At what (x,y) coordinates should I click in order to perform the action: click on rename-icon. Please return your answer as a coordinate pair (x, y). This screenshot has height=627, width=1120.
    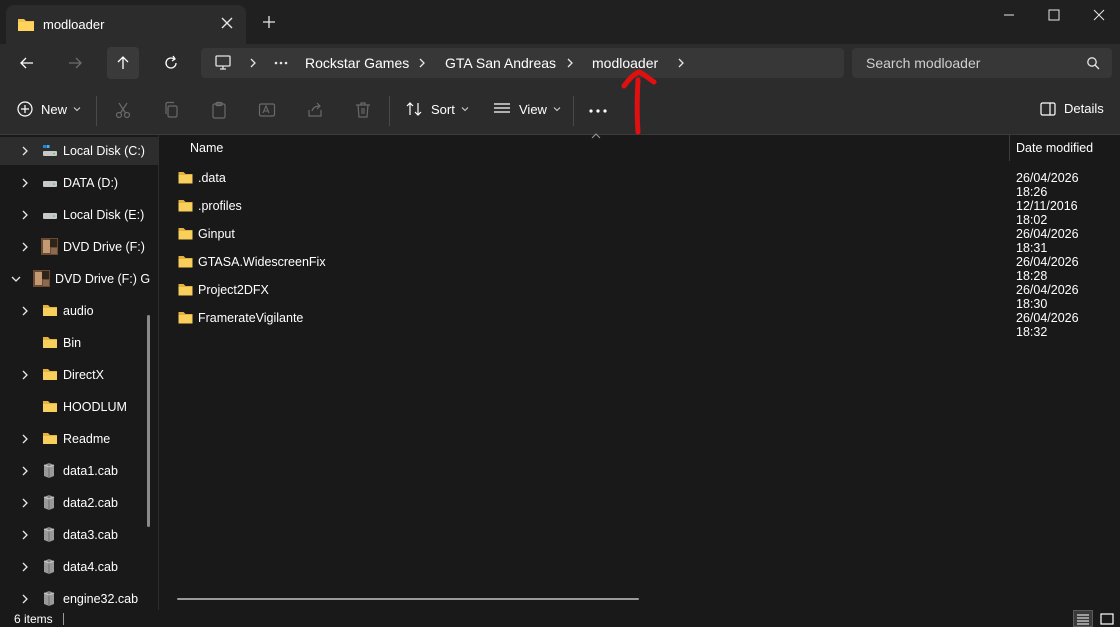
    Looking at the image, I should click on (267, 110).